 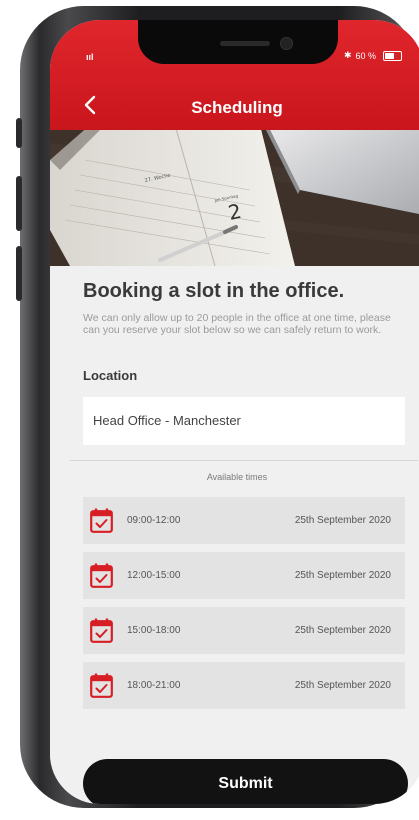 I want to click on location-label: Location, so click(x=110, y=375).